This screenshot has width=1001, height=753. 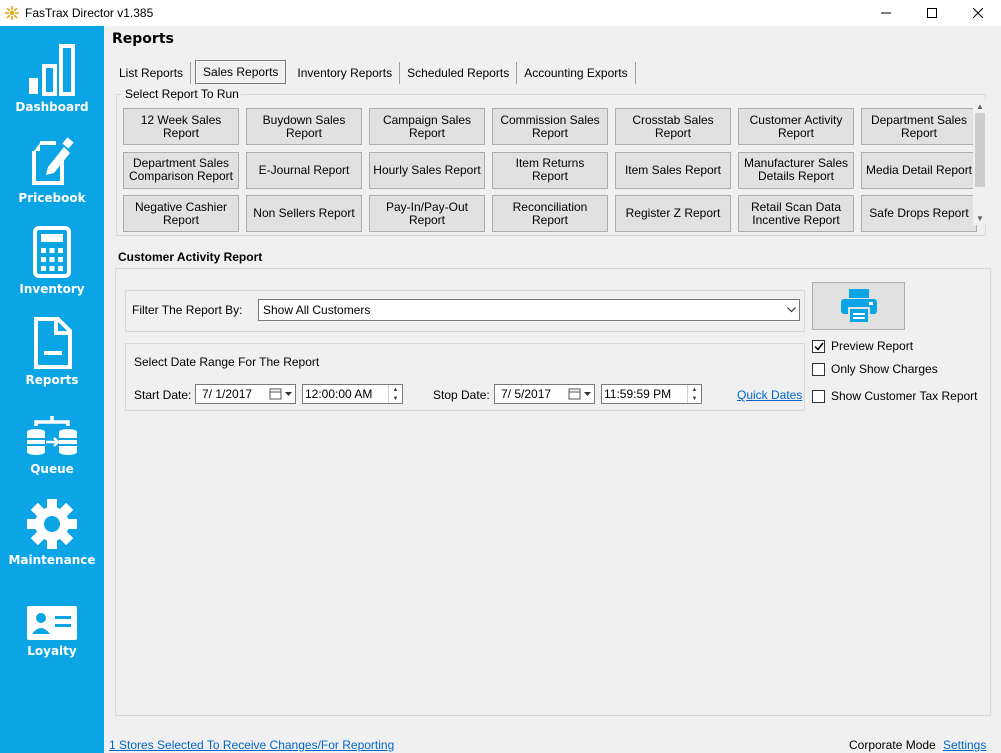 I want to click on report-button-line: Hourly Sales Report, so click(x=427, y=169).